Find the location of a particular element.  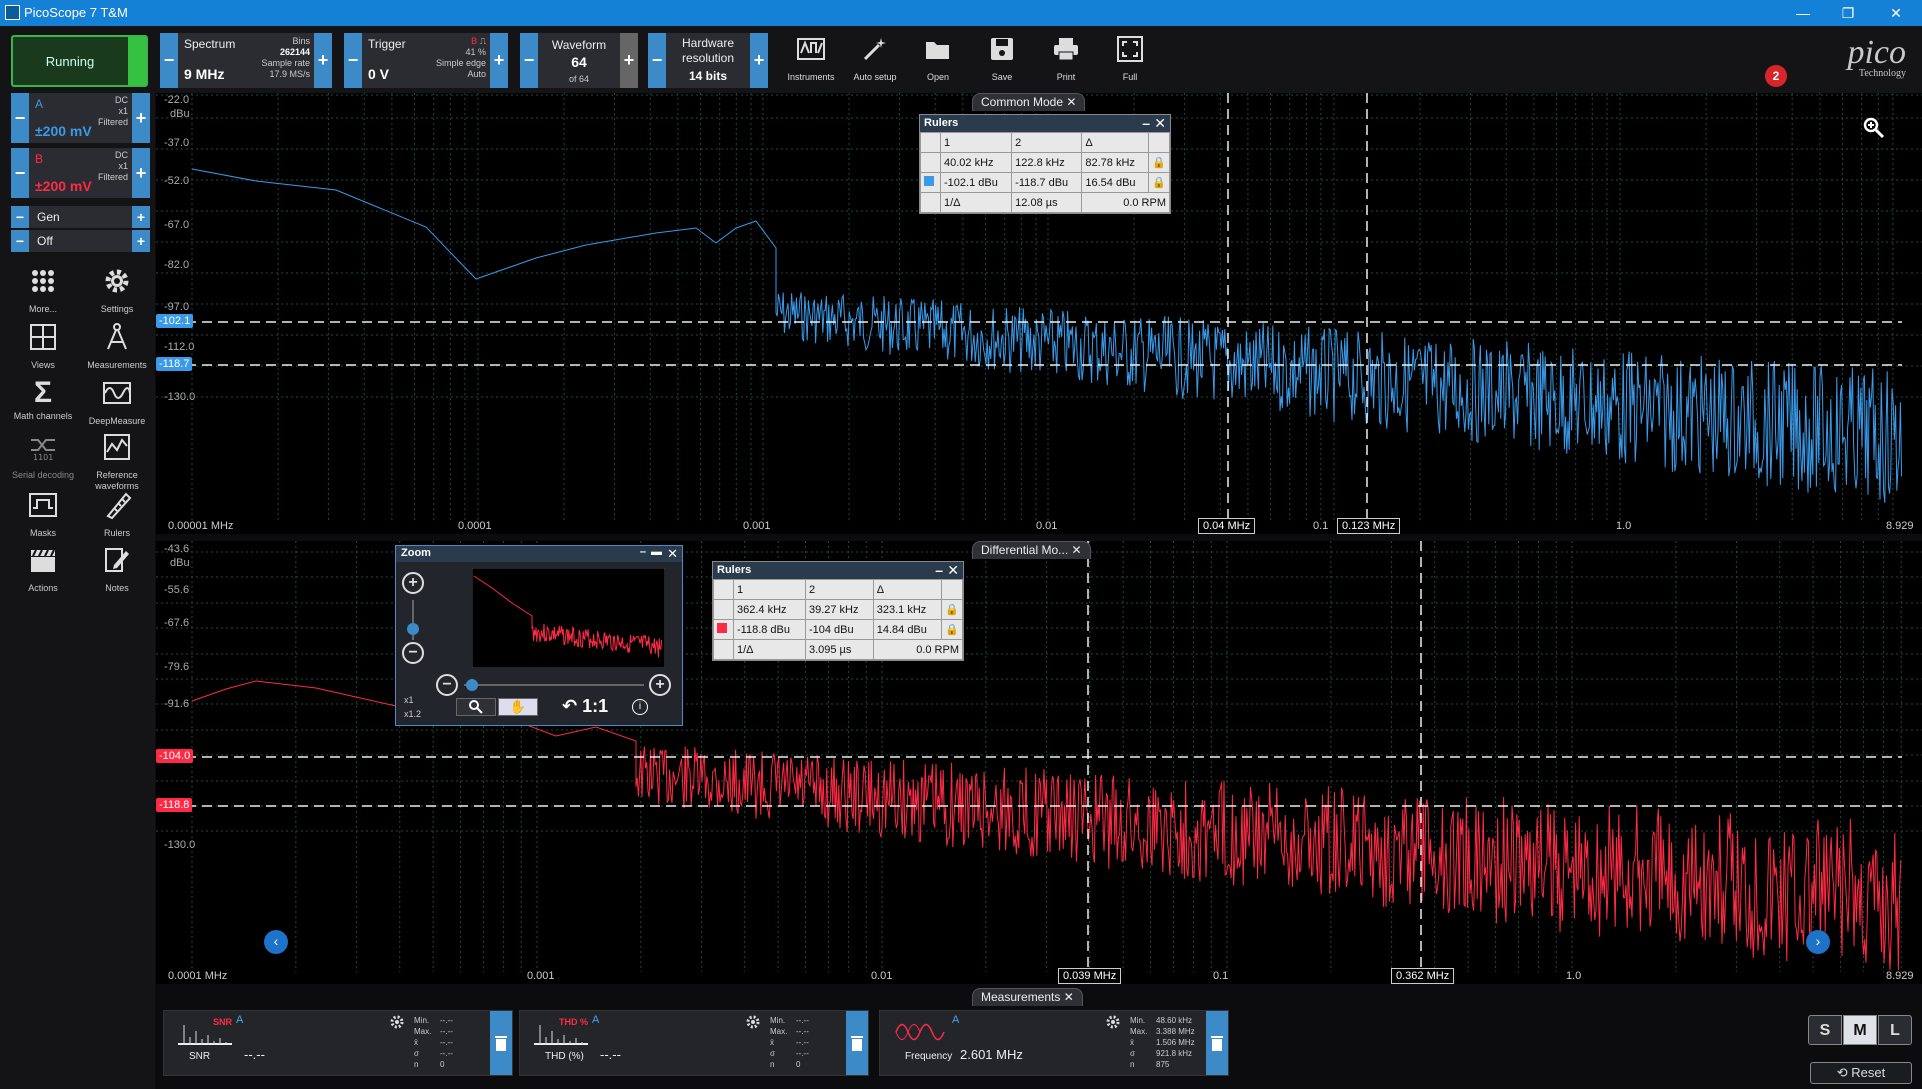

scroll-right-button: › is located at coordinates (1818, 942).